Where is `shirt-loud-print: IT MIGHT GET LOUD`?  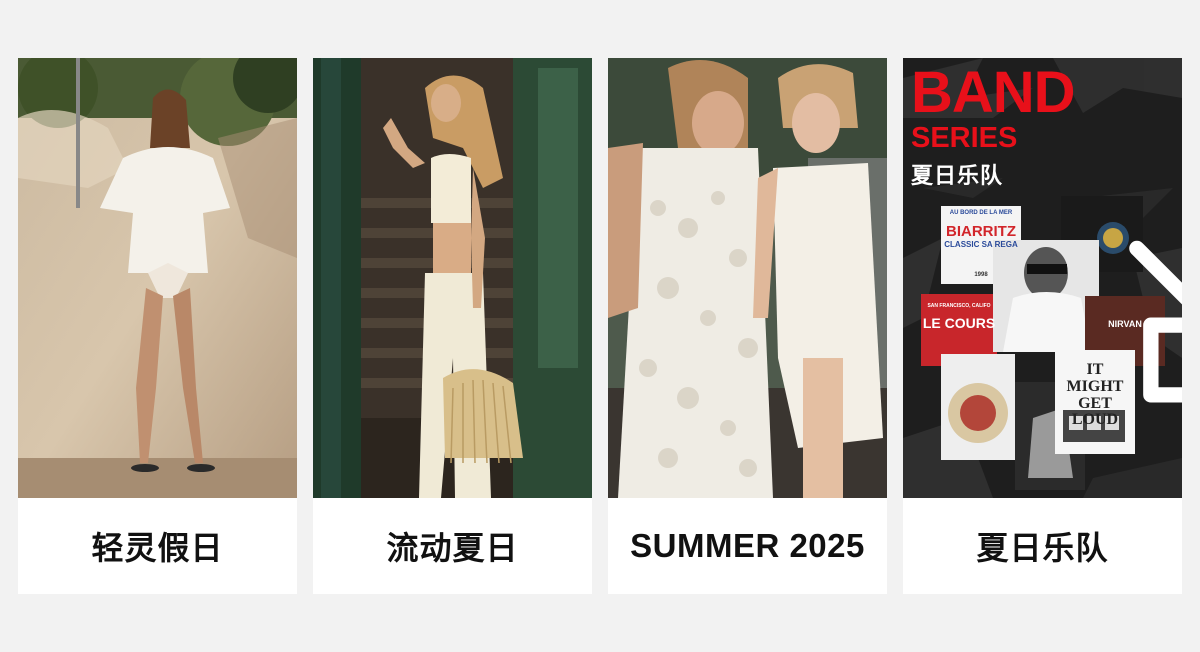
shirt-loud-print: IT MIGHT GET LOUD is located at coordinates (1095, 395).